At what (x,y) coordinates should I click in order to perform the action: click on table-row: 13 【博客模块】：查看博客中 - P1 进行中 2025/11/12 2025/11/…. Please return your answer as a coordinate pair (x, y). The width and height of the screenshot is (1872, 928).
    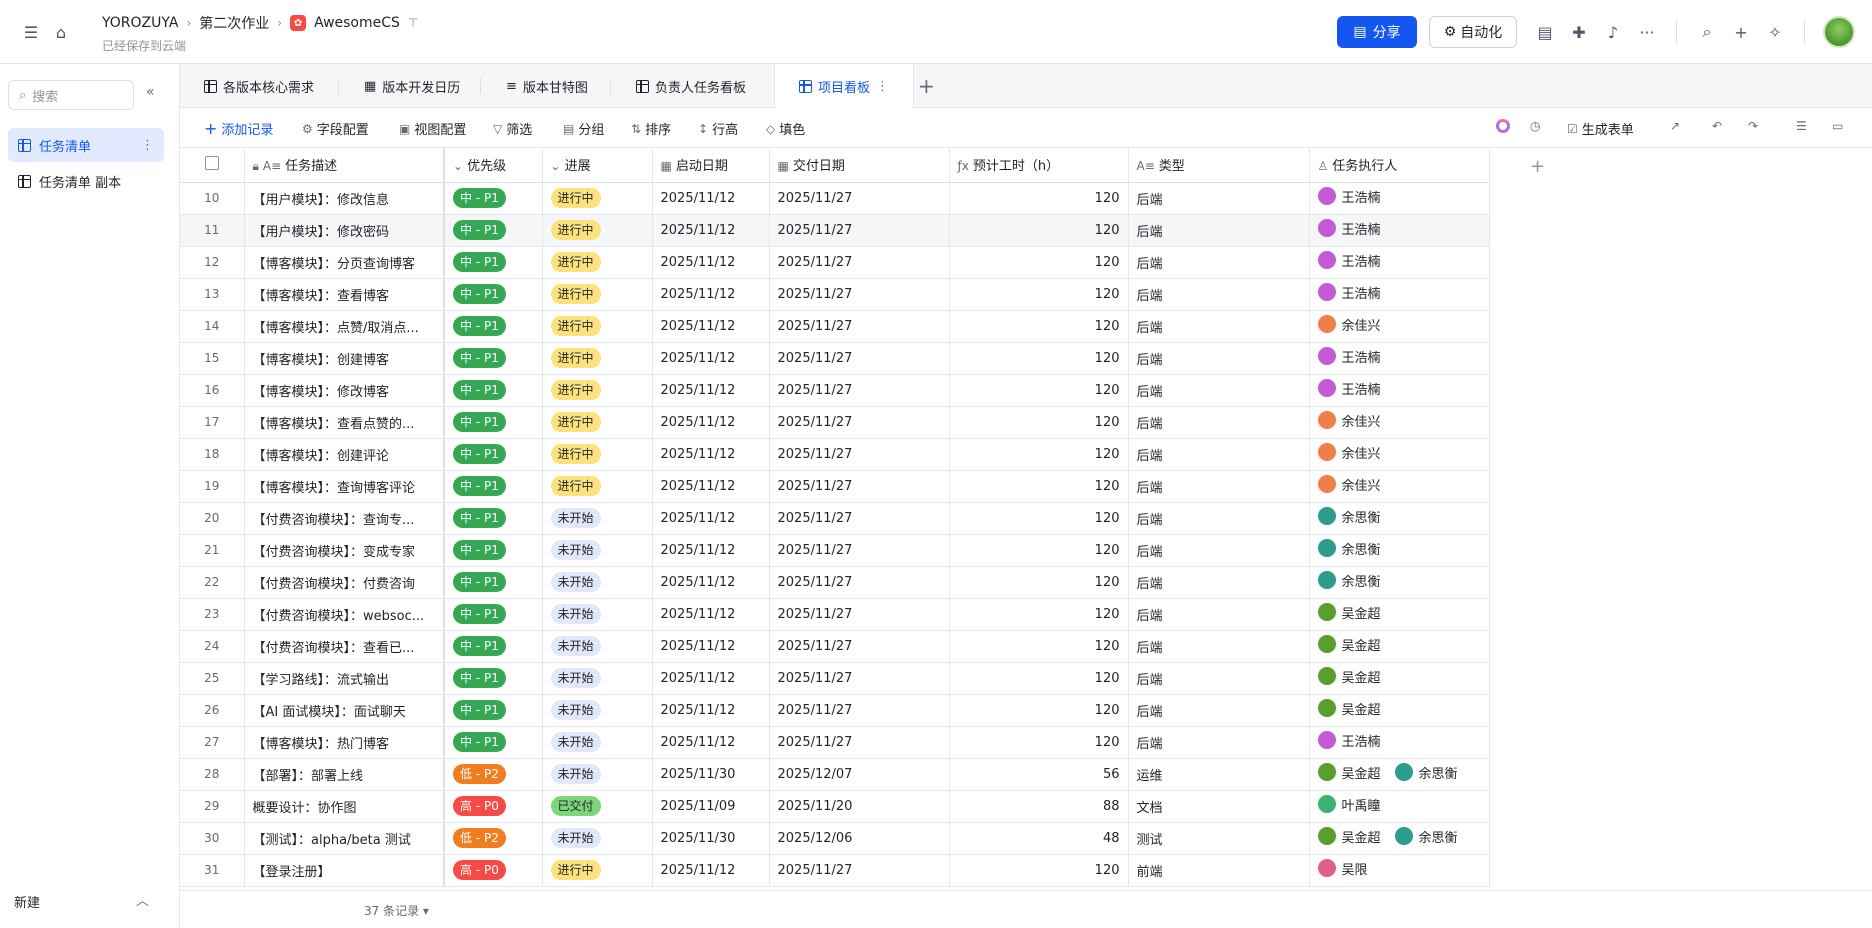
    Looking at the image, I should click on (835, 294).